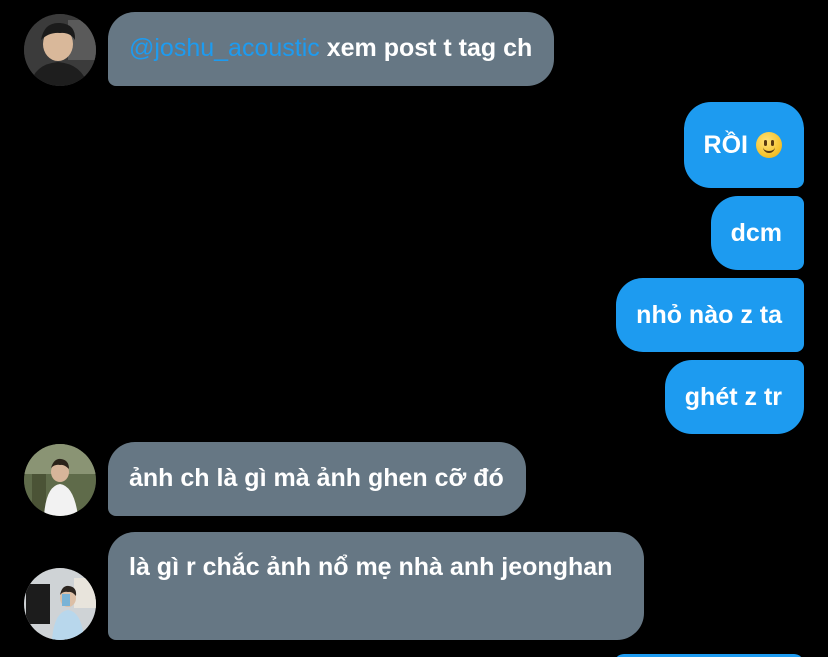 Image resolution: width=828 pixels, height=657 pixels. What do you see at coordinates (769, 145) in the screenshot?
I see `slightly-smiling-face-icon` at bounding box center [769, 145].